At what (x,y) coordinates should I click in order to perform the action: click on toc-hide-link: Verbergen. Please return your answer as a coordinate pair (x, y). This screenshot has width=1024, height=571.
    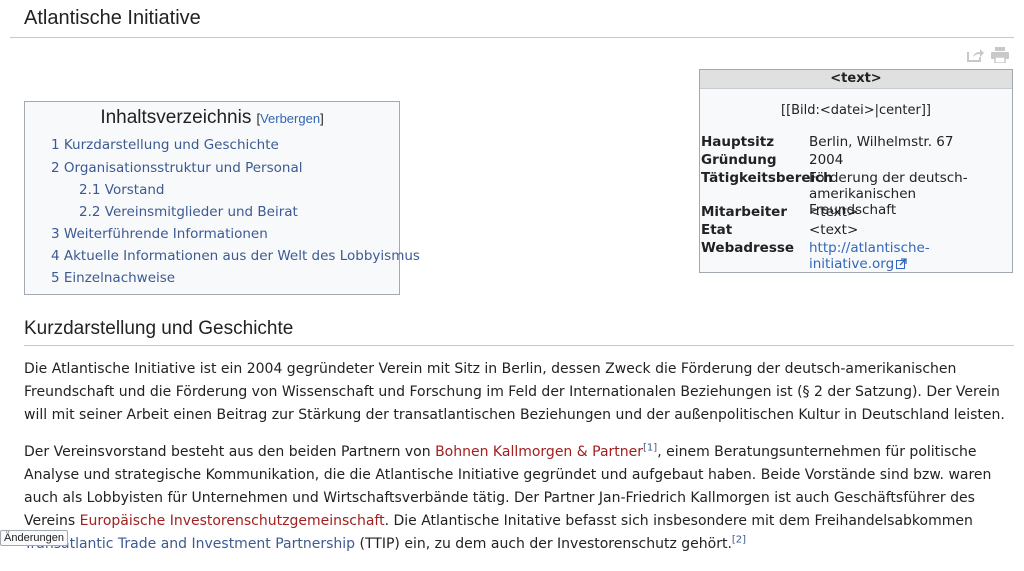
    Looking at the image, I should click on (290, 118).